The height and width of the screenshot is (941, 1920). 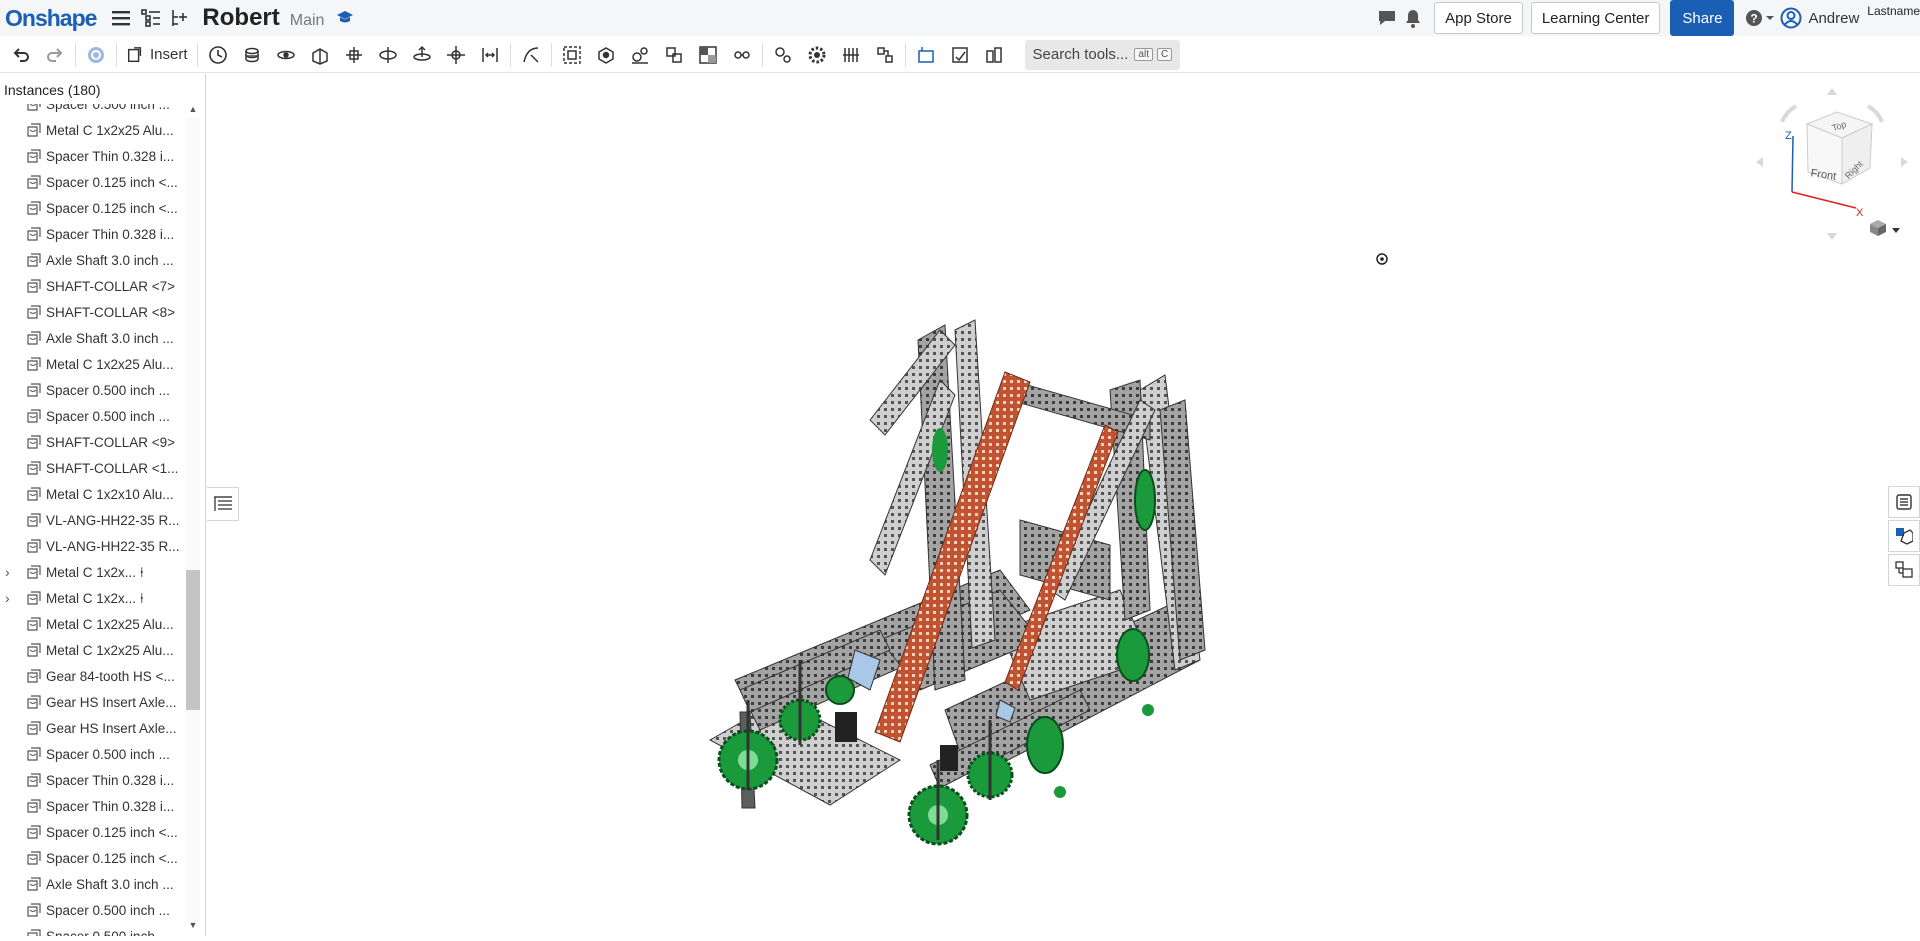 What do you see at coordinates (674, 55) in the screenshot?
I see `rack-pinion-icon` at bounding box center [674, 55].